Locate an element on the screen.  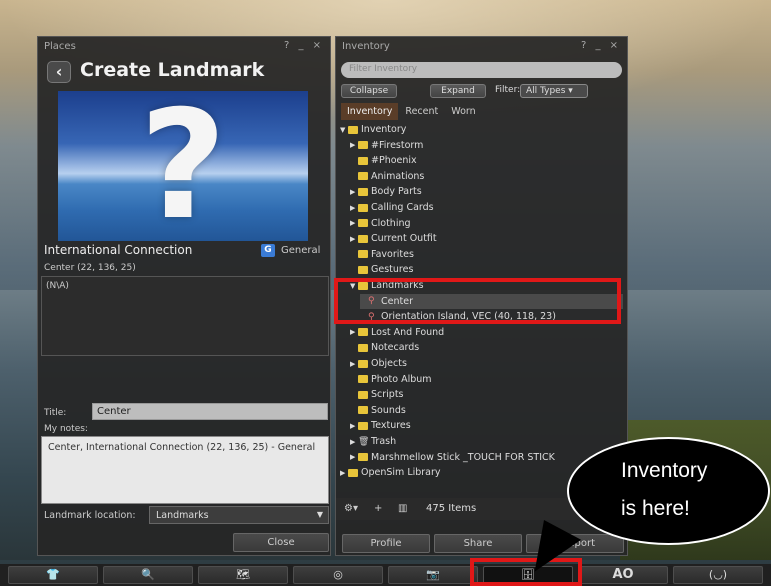
landmark-location-select: Landmarks ▼ is located at coordinates (239, 515).